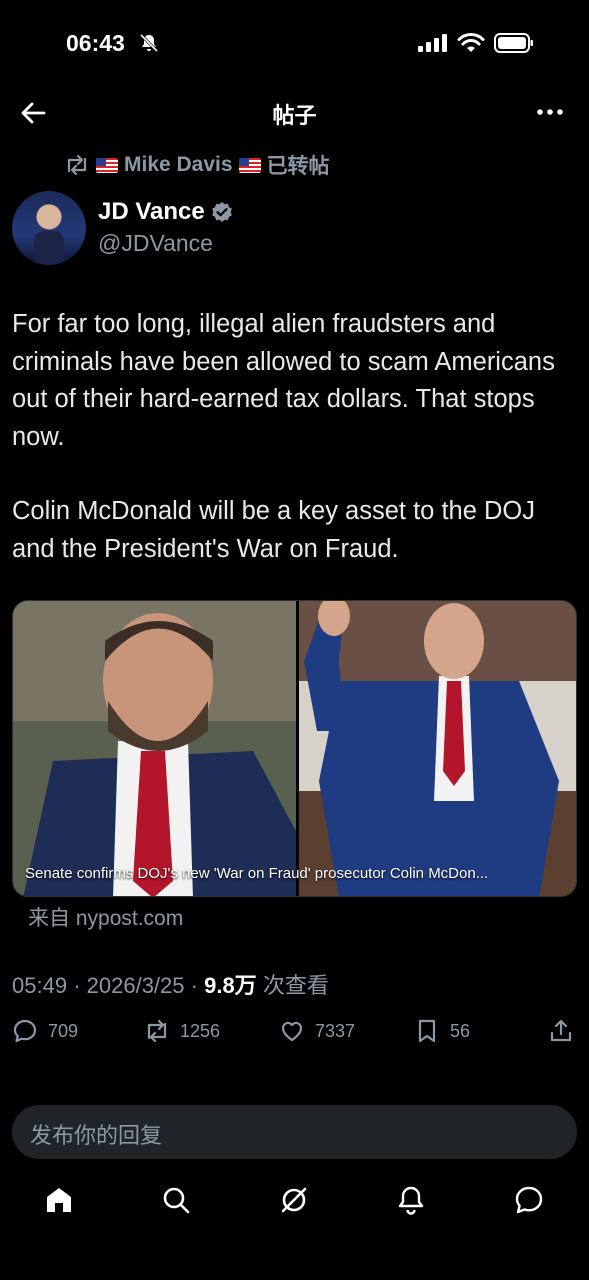 Image resolution: width=589 pixels, height=1280 pixels. I want to click on bookmark-icon, so click(427, 1031).